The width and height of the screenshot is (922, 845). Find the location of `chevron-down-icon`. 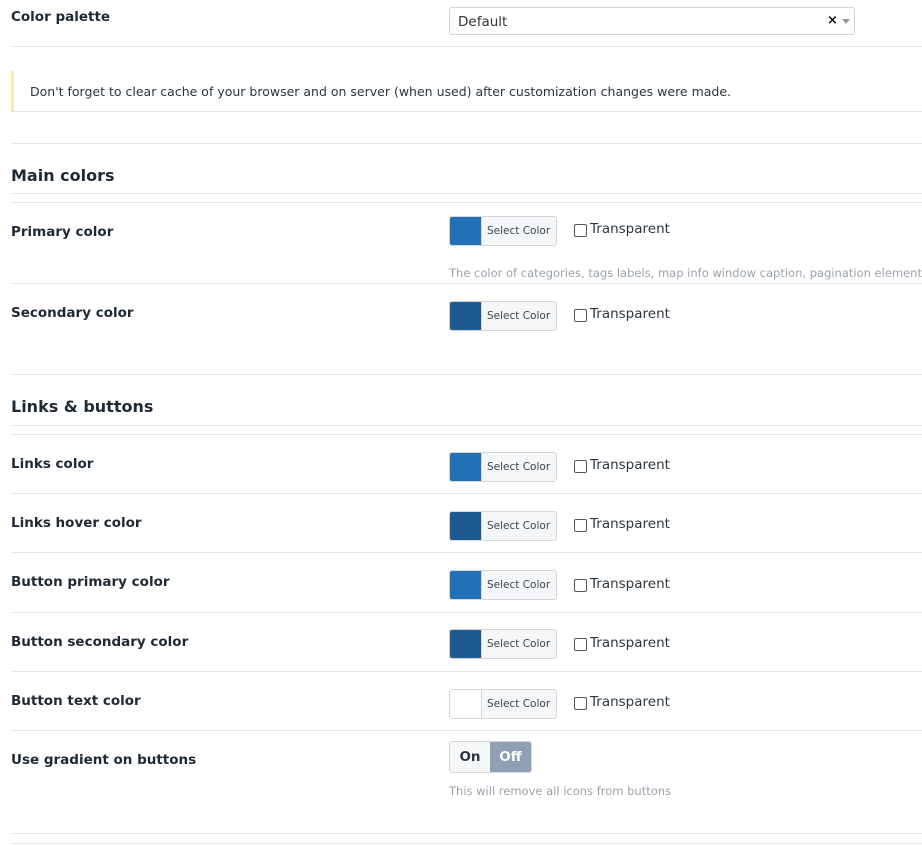

chevron-down-icon is located at coordinates (846, 21).